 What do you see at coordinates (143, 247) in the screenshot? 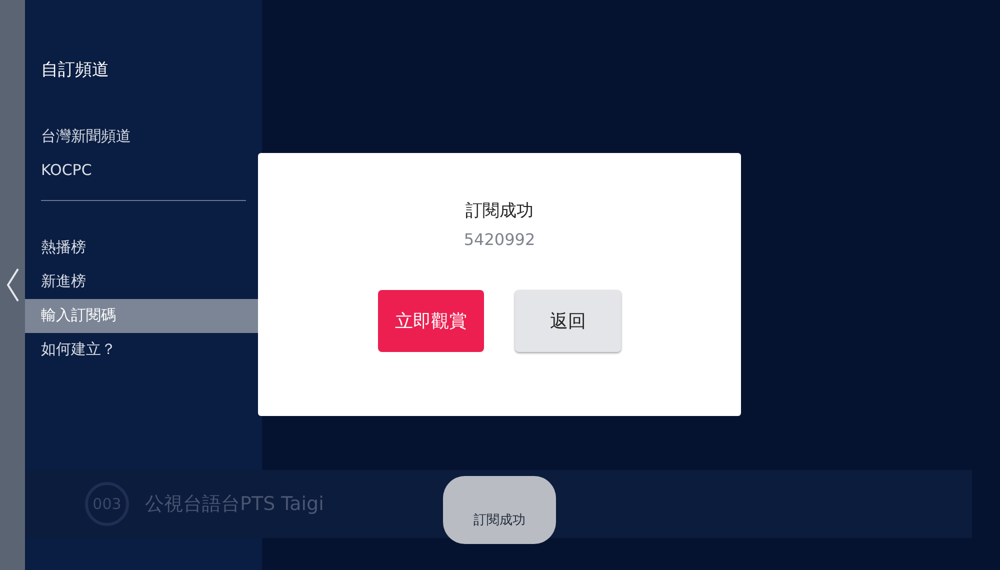
I see `menu-item: 熱播榜` at bounding box center [143, 247].